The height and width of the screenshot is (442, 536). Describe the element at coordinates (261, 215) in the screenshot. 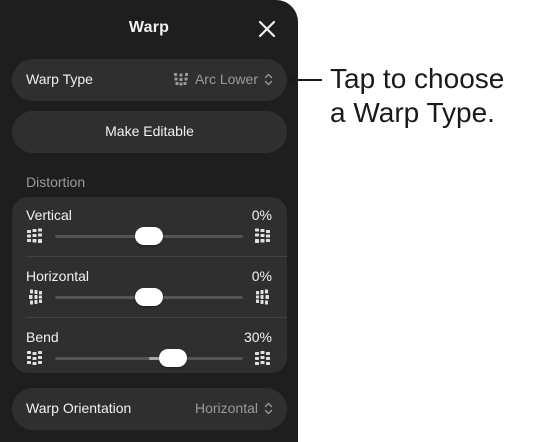

I see `vertical-slider-value: 0%` at that location.